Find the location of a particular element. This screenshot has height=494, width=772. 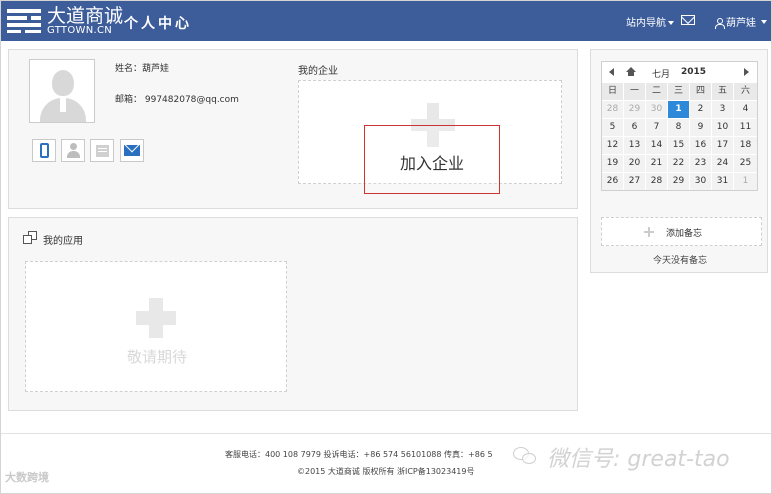

card-icon is located at coordinates (102, 151).